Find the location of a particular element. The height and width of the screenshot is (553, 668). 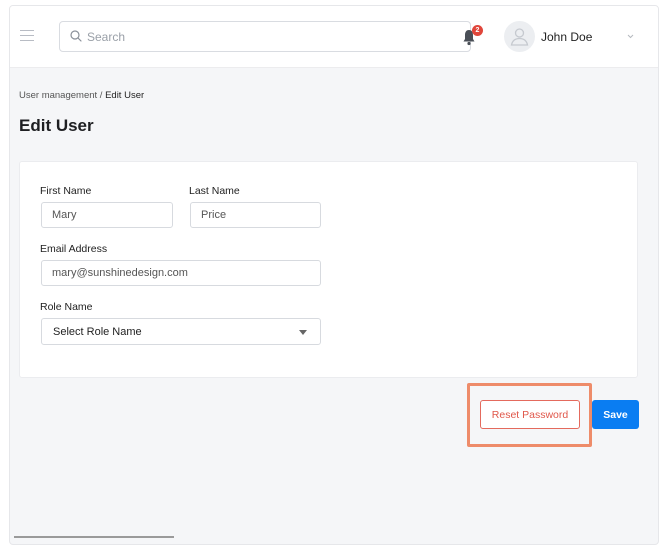

email-label: Email Address is located at coordinates (74, 249).